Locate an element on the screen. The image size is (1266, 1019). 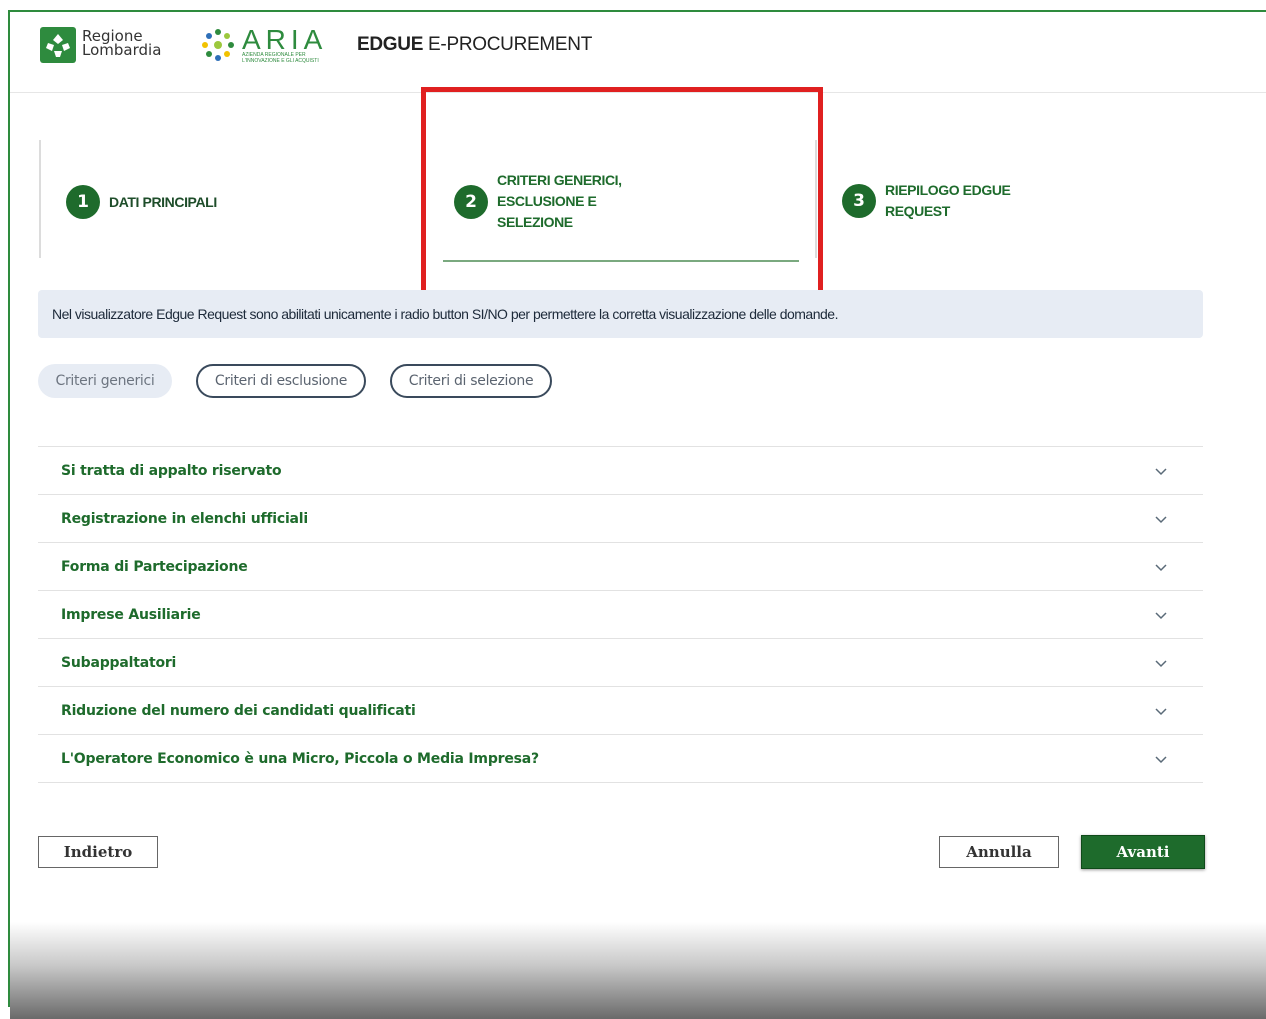
regione-lombardia-logo-icon is located at coordinates (58, 45).